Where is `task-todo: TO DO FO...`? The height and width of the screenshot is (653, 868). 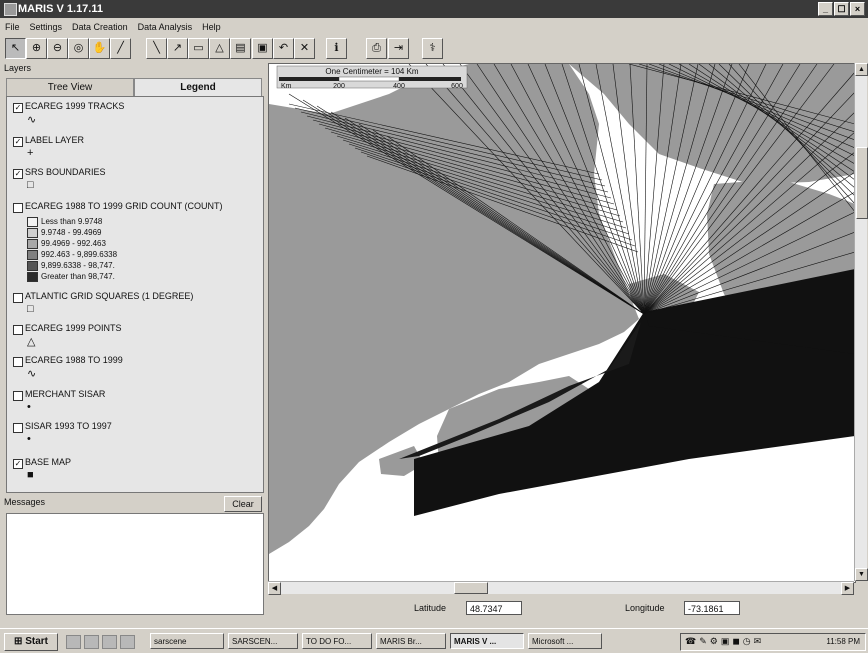 task-todo: TO DO FO... is located at coordinates (337, 641).